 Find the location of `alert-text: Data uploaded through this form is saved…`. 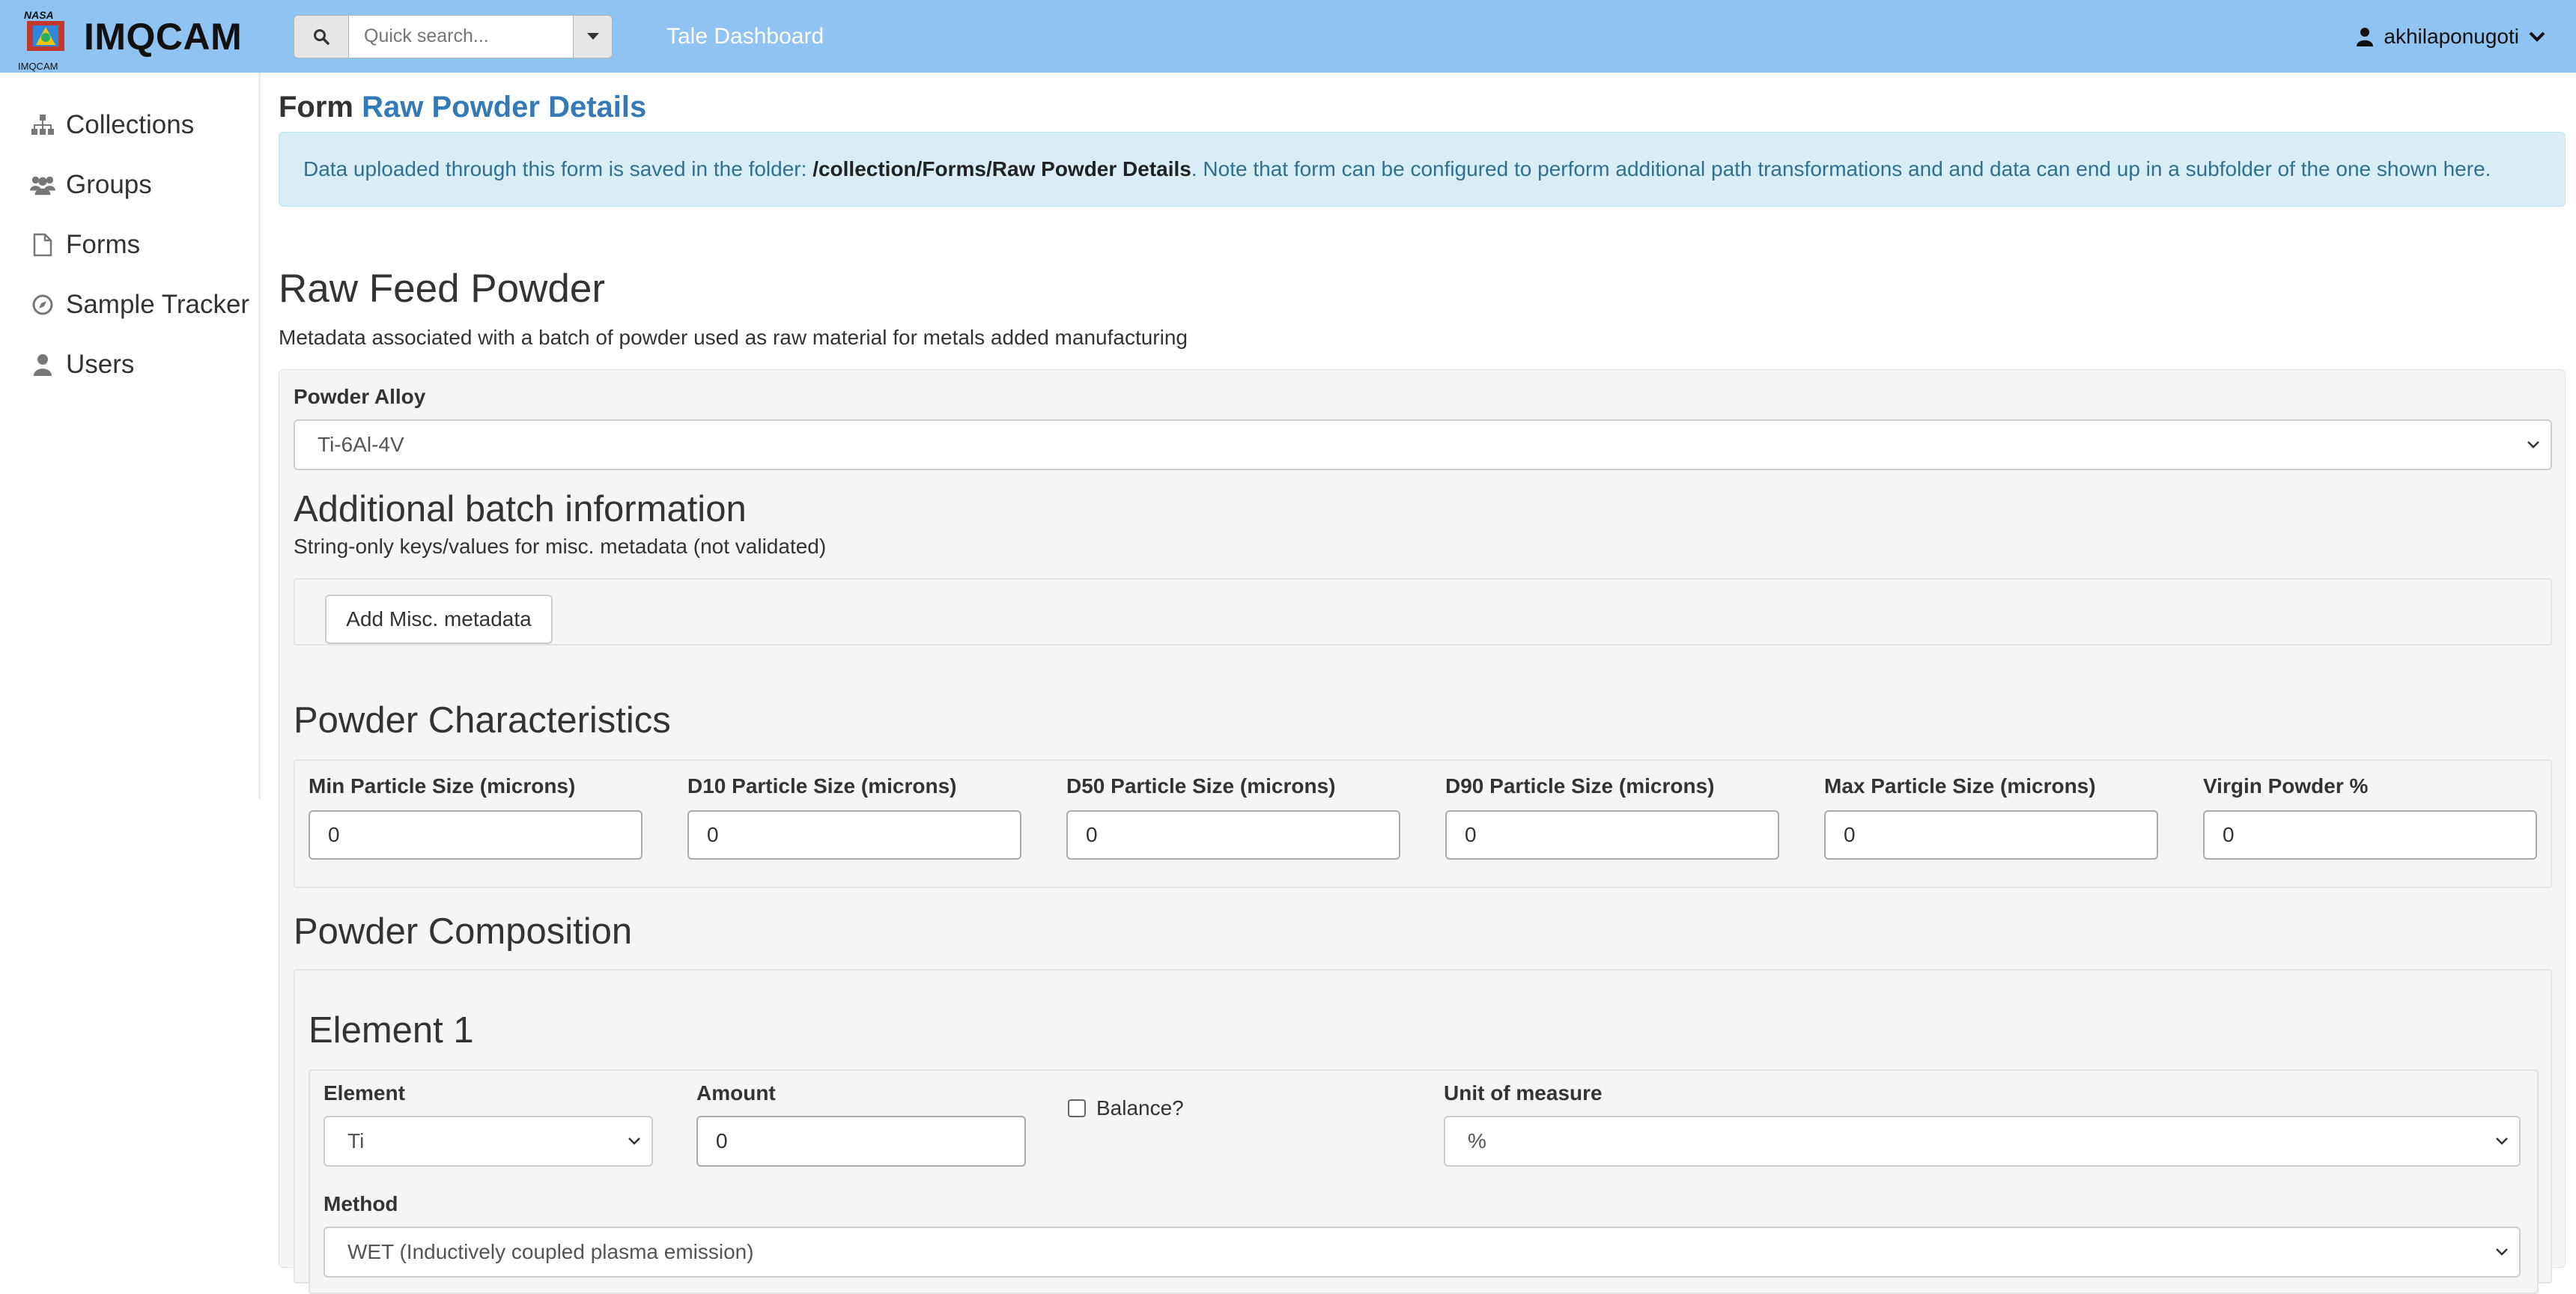

alert-text: Data uploaded through this form is saved… is located at coordinates (1397, 169).